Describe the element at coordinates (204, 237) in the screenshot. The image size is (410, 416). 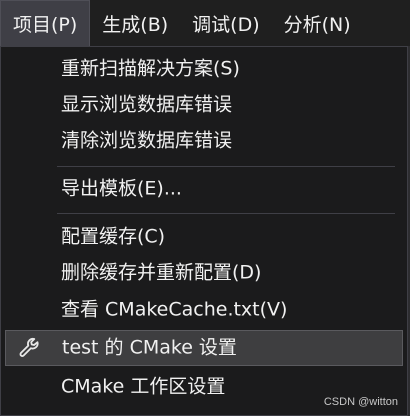
I see `menu-item-configure-cache: 配置缓存(C)` at that location.